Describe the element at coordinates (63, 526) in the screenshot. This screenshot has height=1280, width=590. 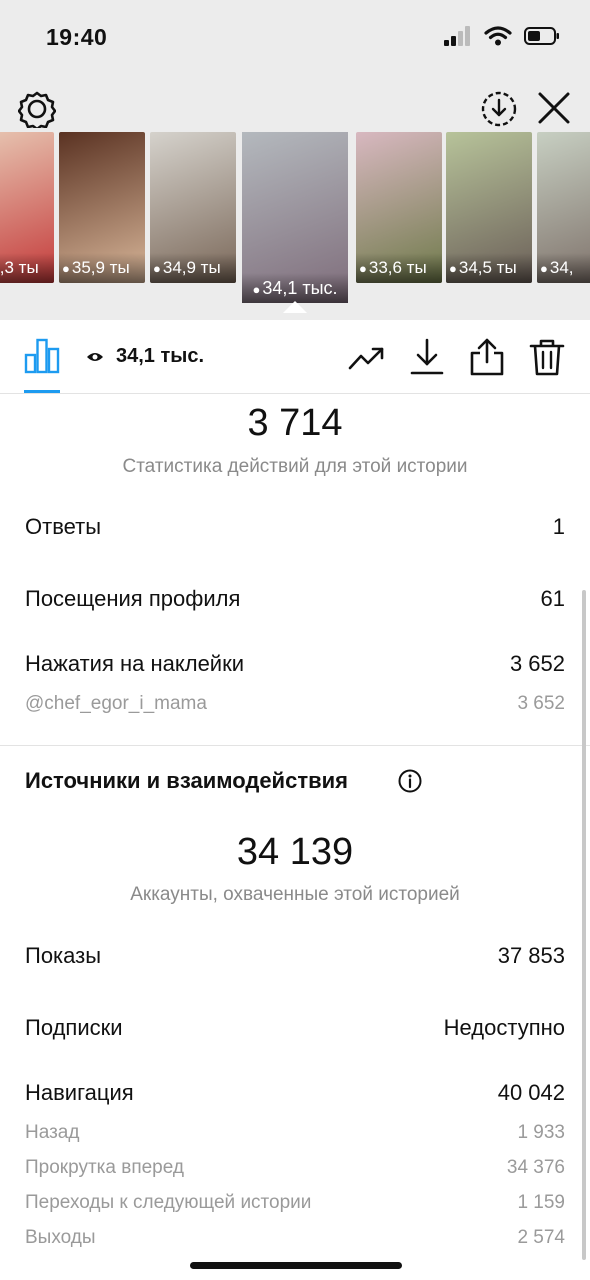
I see `stat-label: Ответы` at that location.